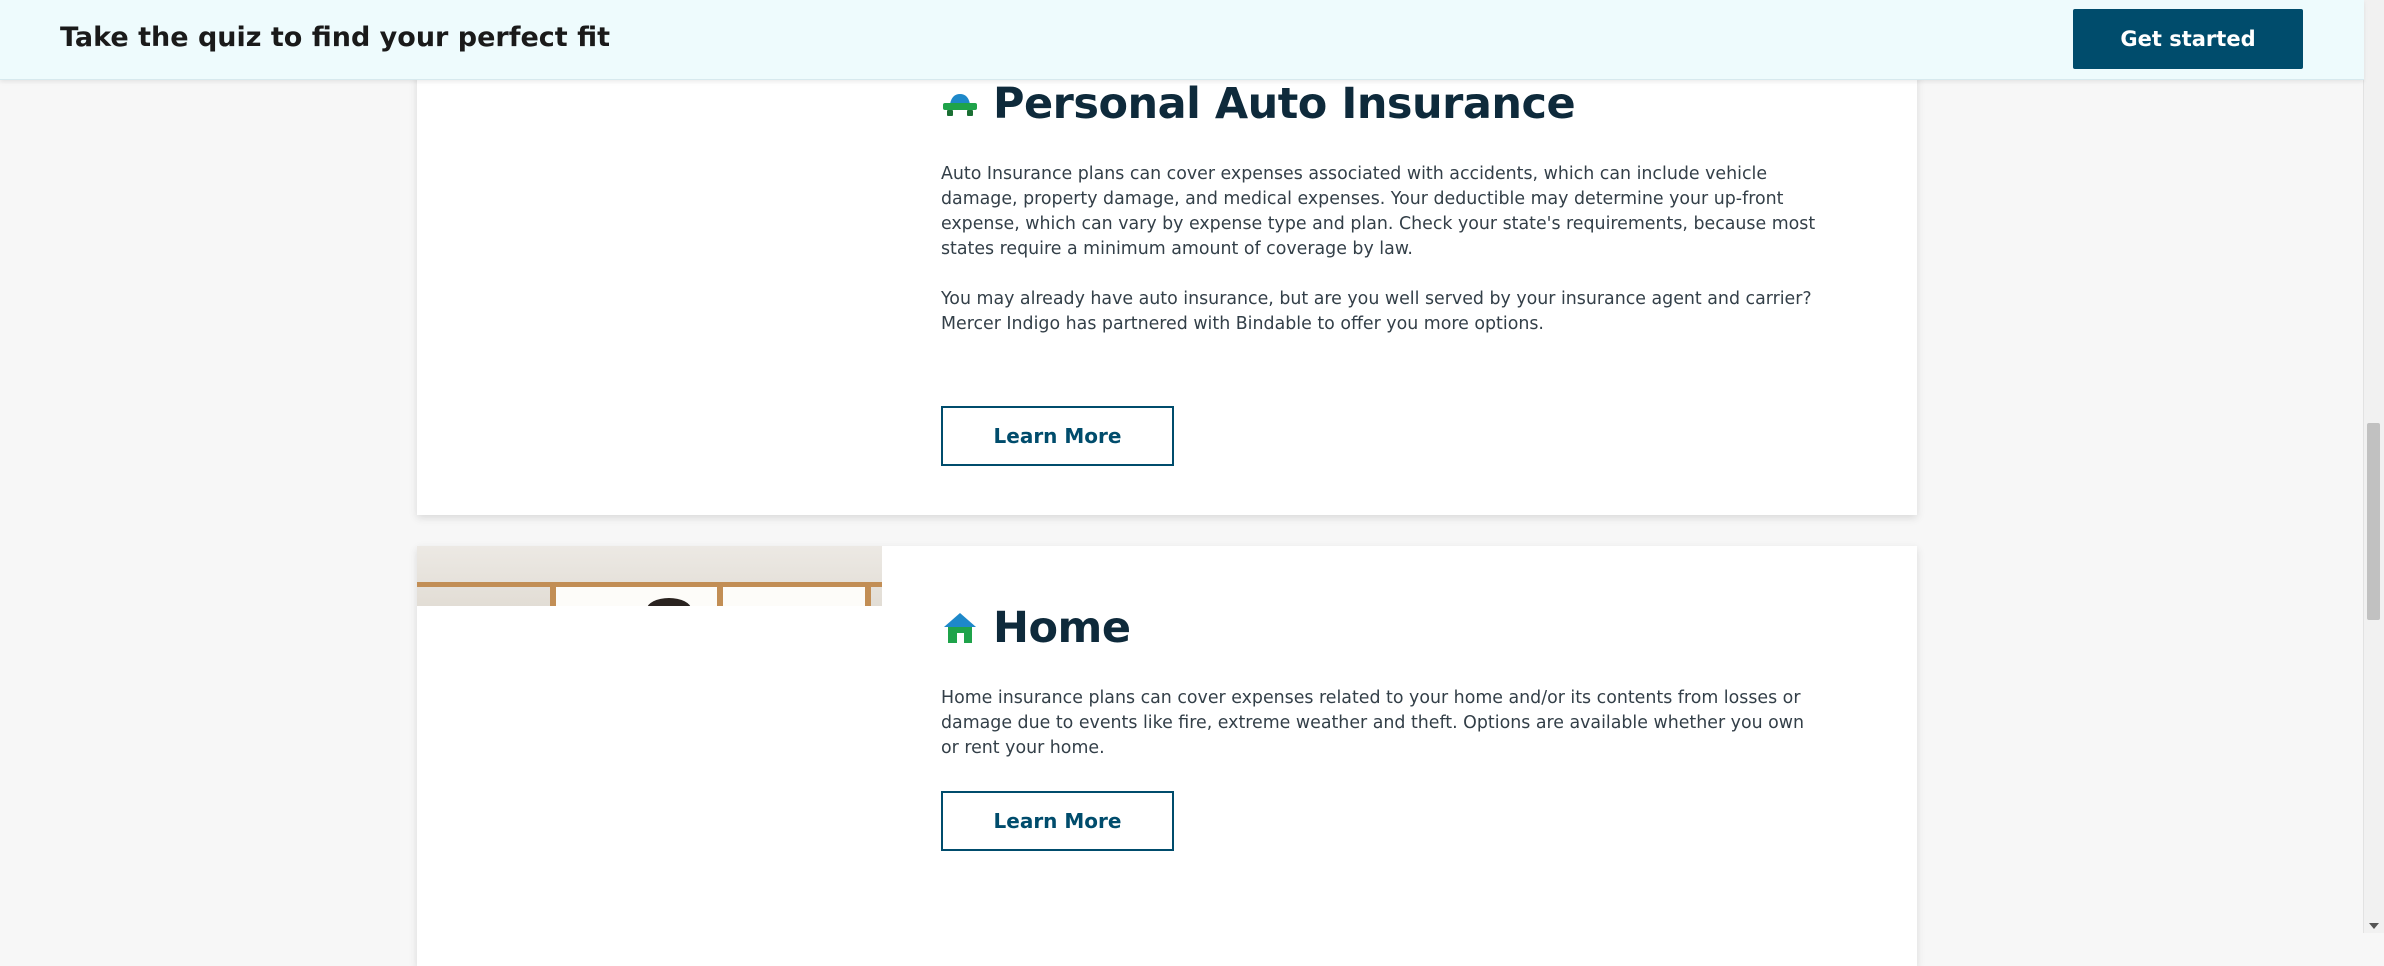  I want to click on house-icon, so click(960, 628).